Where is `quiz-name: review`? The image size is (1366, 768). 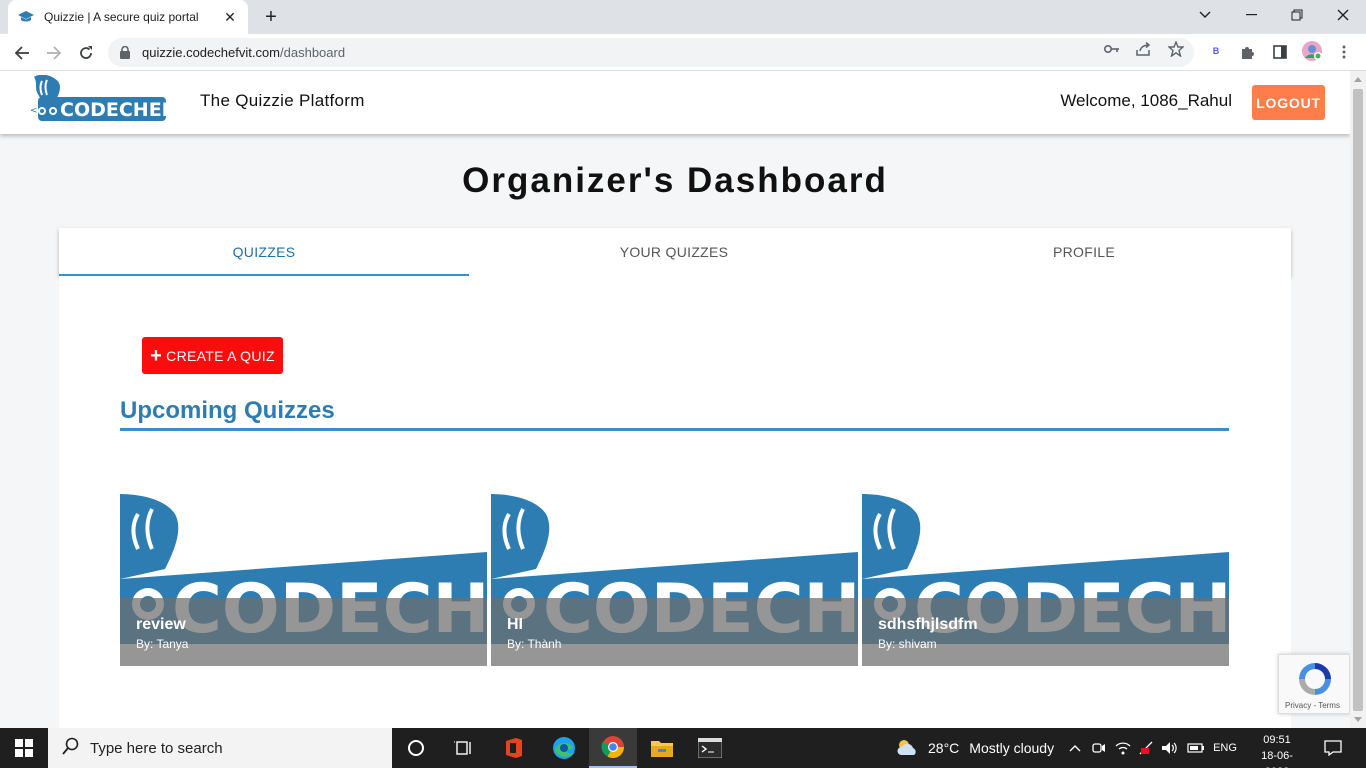 quiz-name: review is located at coordinates (161, 624).